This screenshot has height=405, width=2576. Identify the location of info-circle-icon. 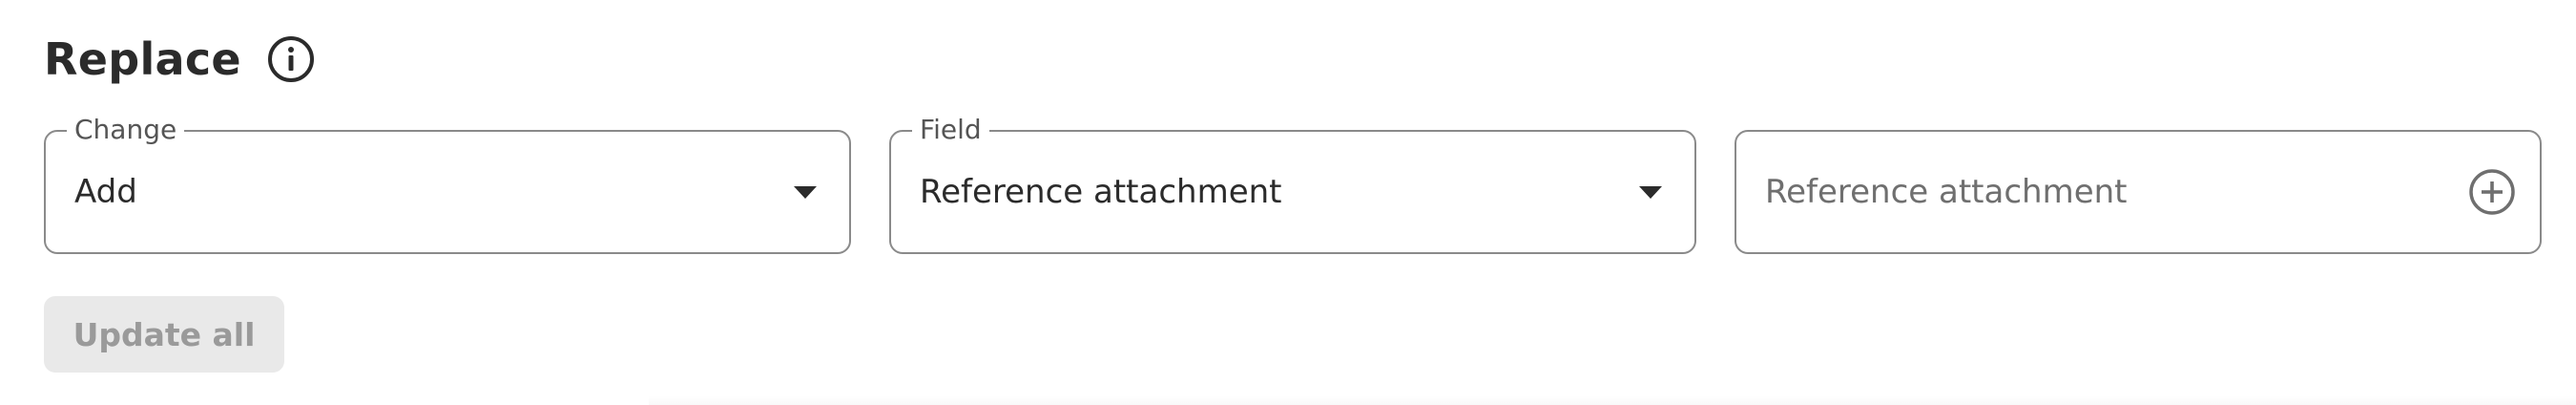
(291, 59).